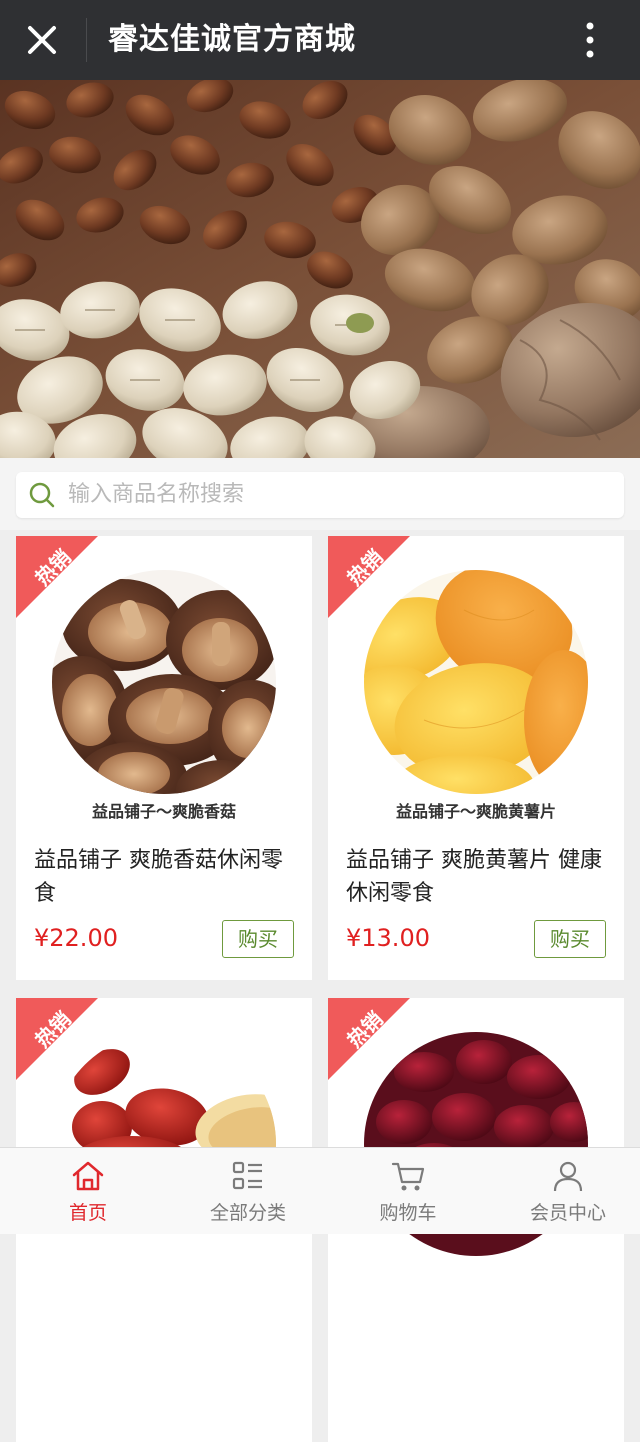 Image resolution: width=640 pixels, height=1442 pixels. I want to click on search-bar-wrapper: 输入商品名称搜索, so click(320, 494).